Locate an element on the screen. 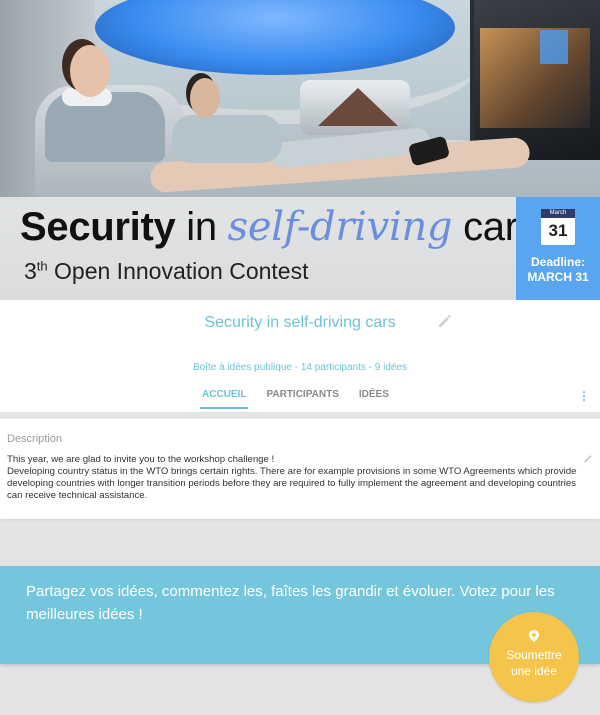  dashboard-widget is located at coordinates (554, 47).